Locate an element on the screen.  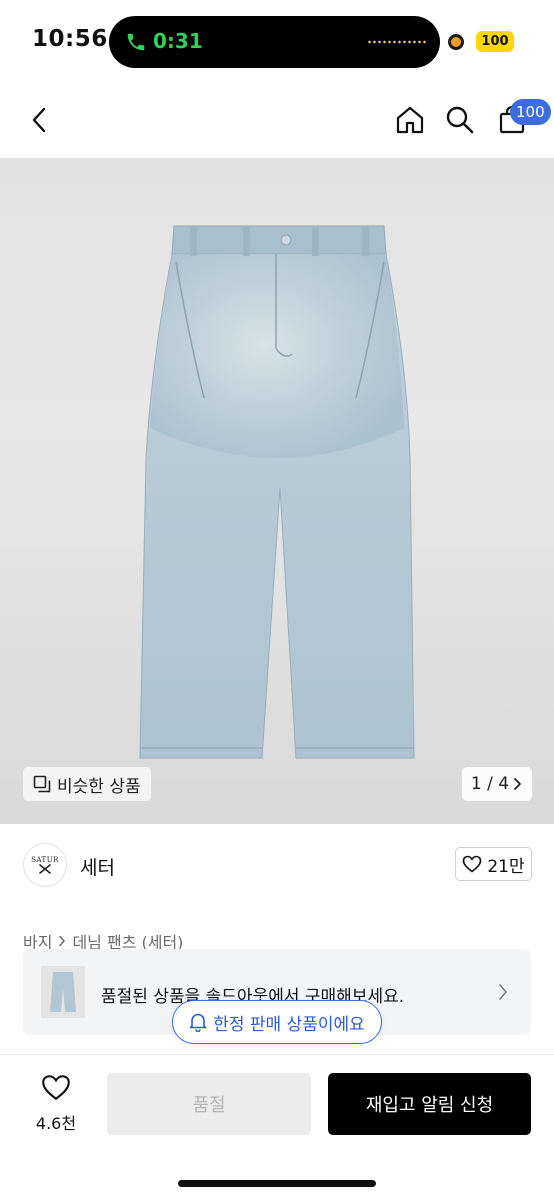
brand-row: SATUR 세터 21만 is located at coordinates (277, 866).